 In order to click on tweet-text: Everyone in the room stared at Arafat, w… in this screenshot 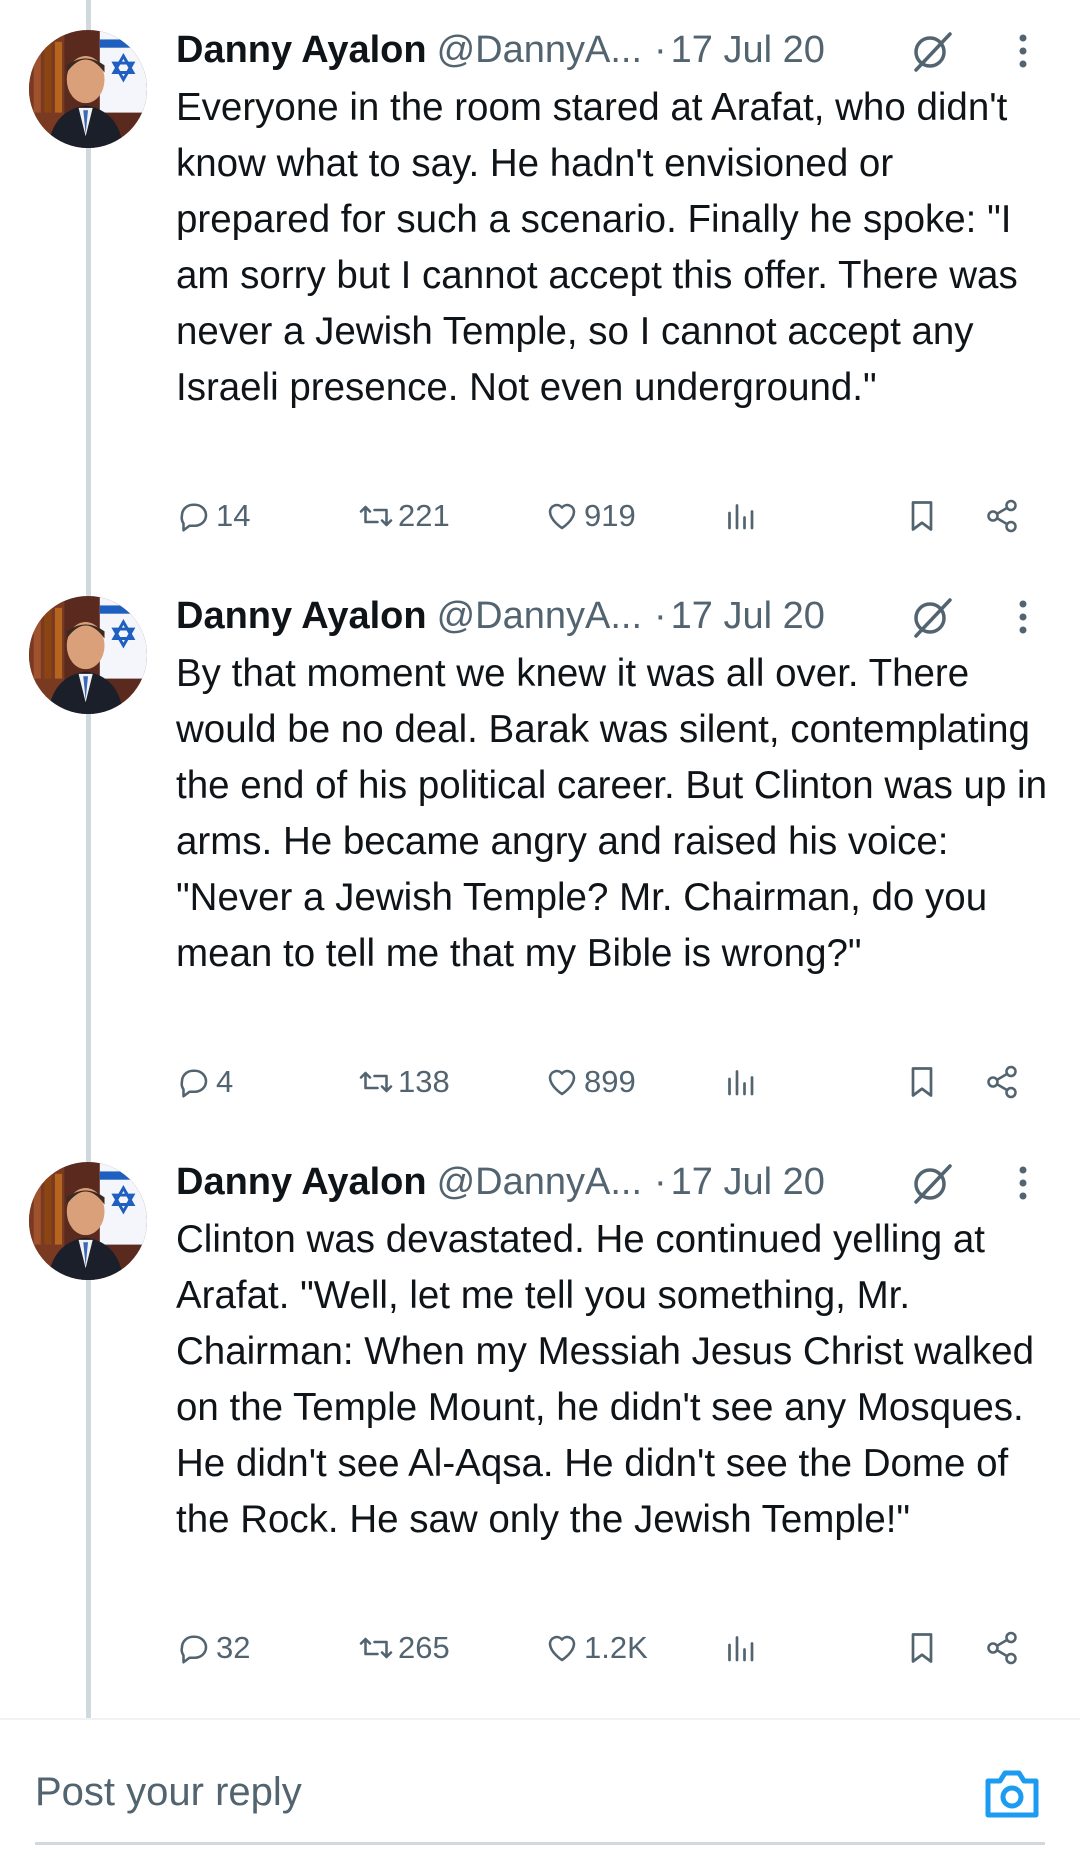, I will do `click(597, 247)`.